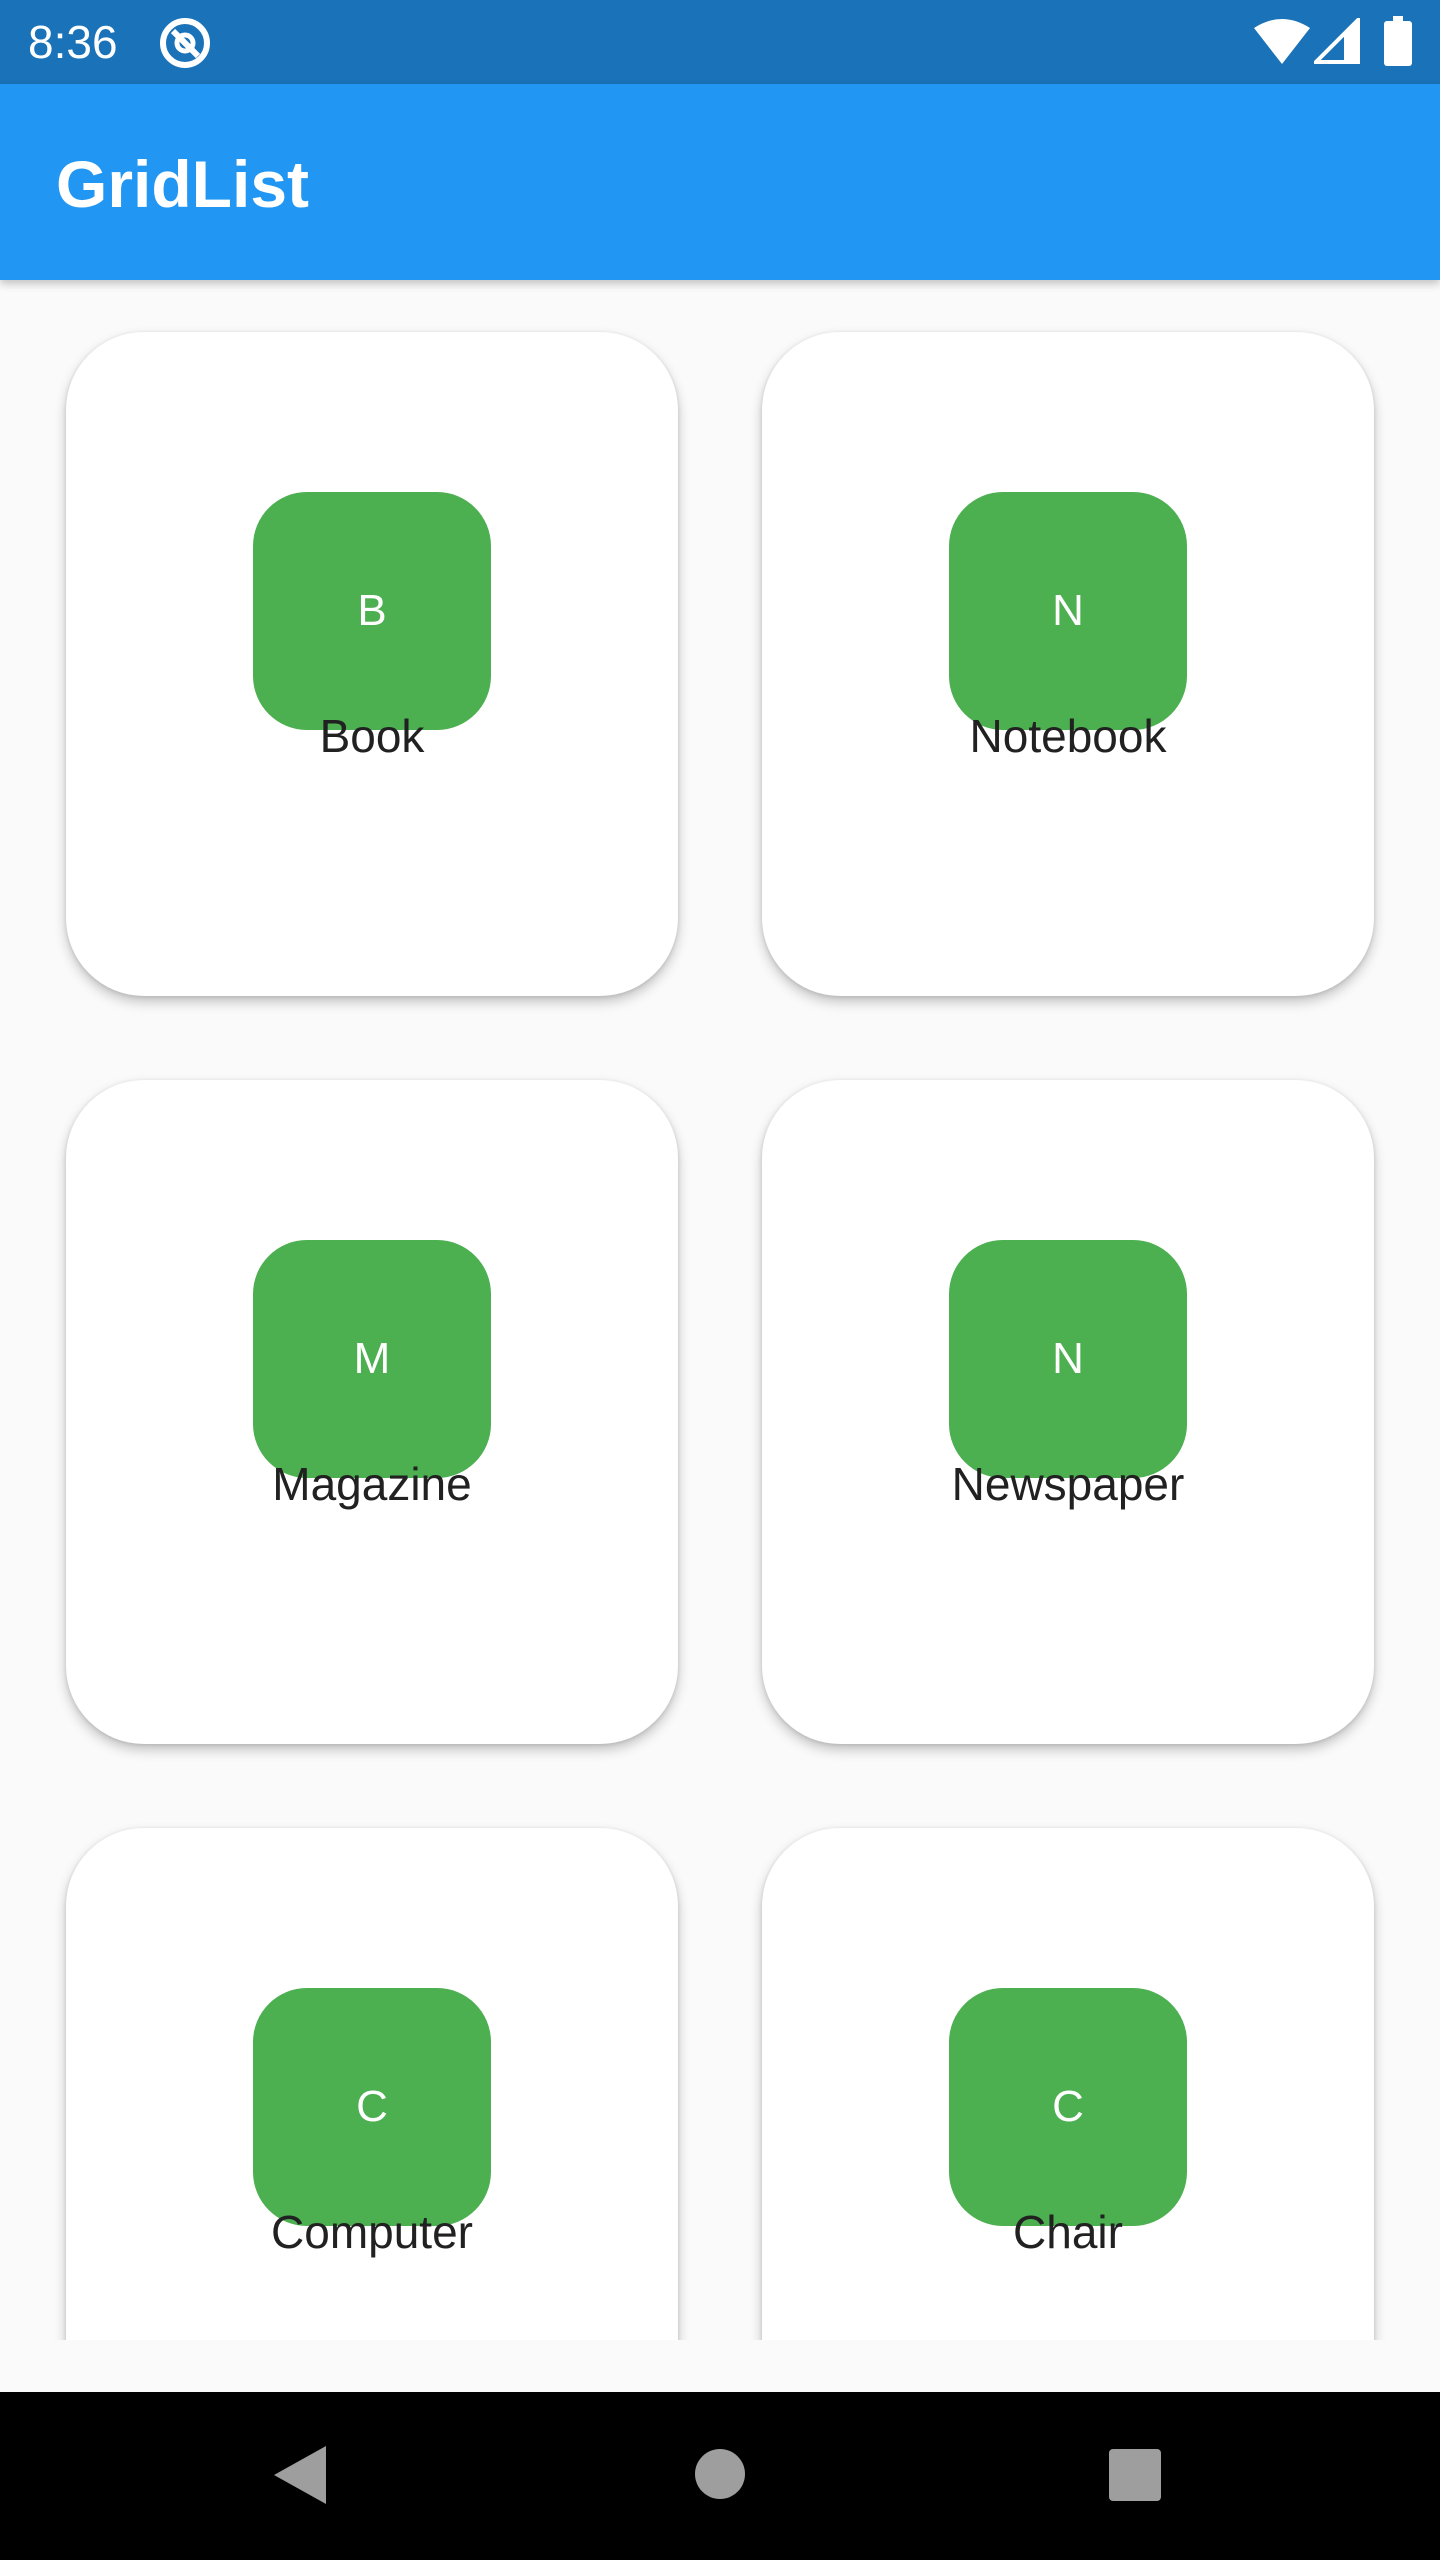  I want to click on avatar: M, so click(372, 1359).